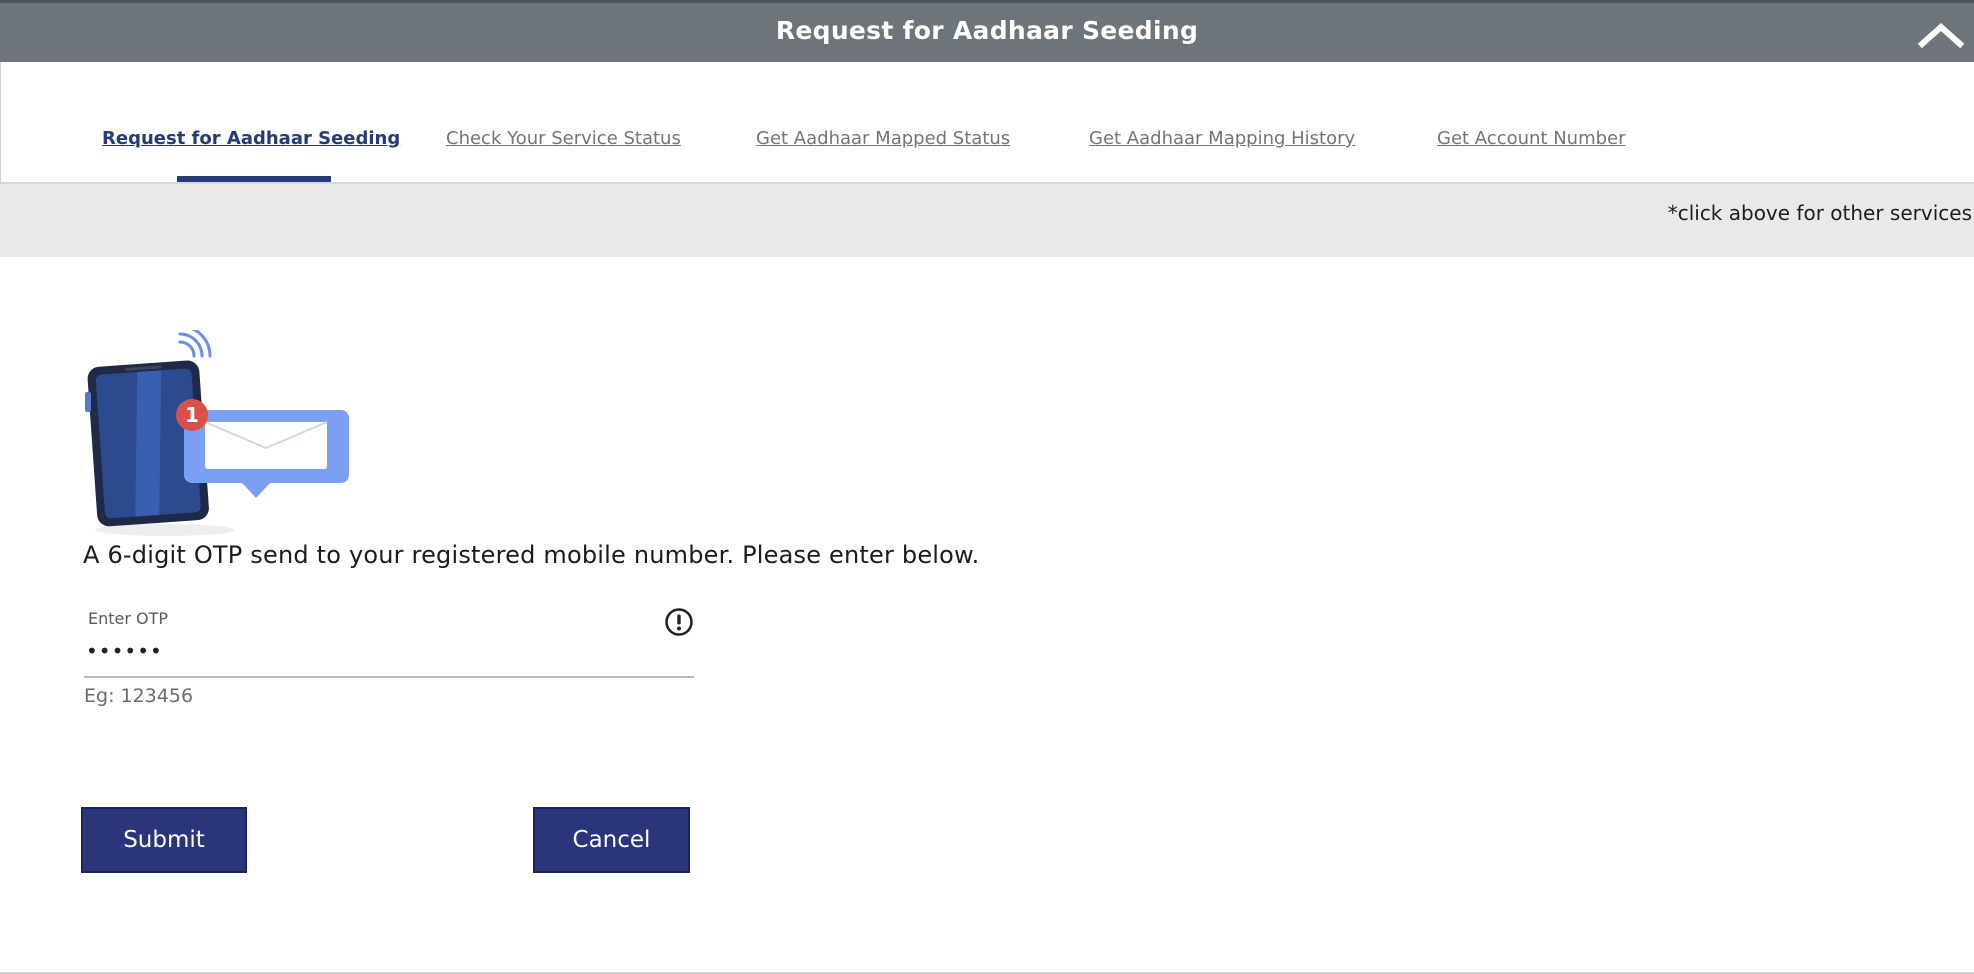 The width and height of the screenshot is (1974, 974). I want to click on phone-message-notification-icon: 1, so click(220, 432).